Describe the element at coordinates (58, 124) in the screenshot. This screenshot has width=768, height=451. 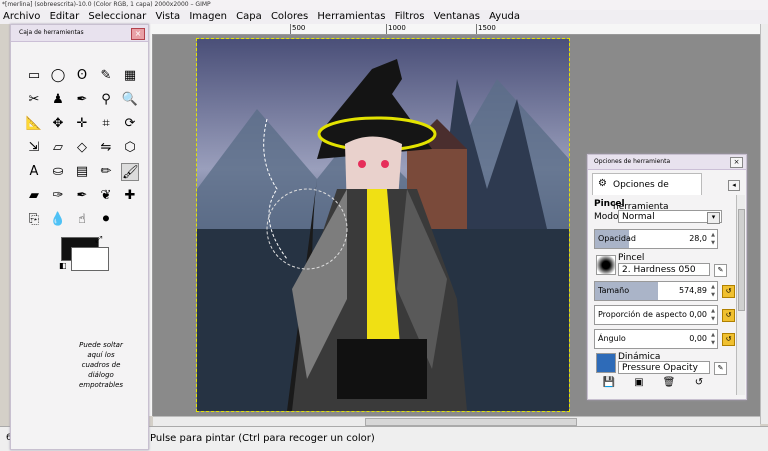
I see `move-icon: ✥` at that location.